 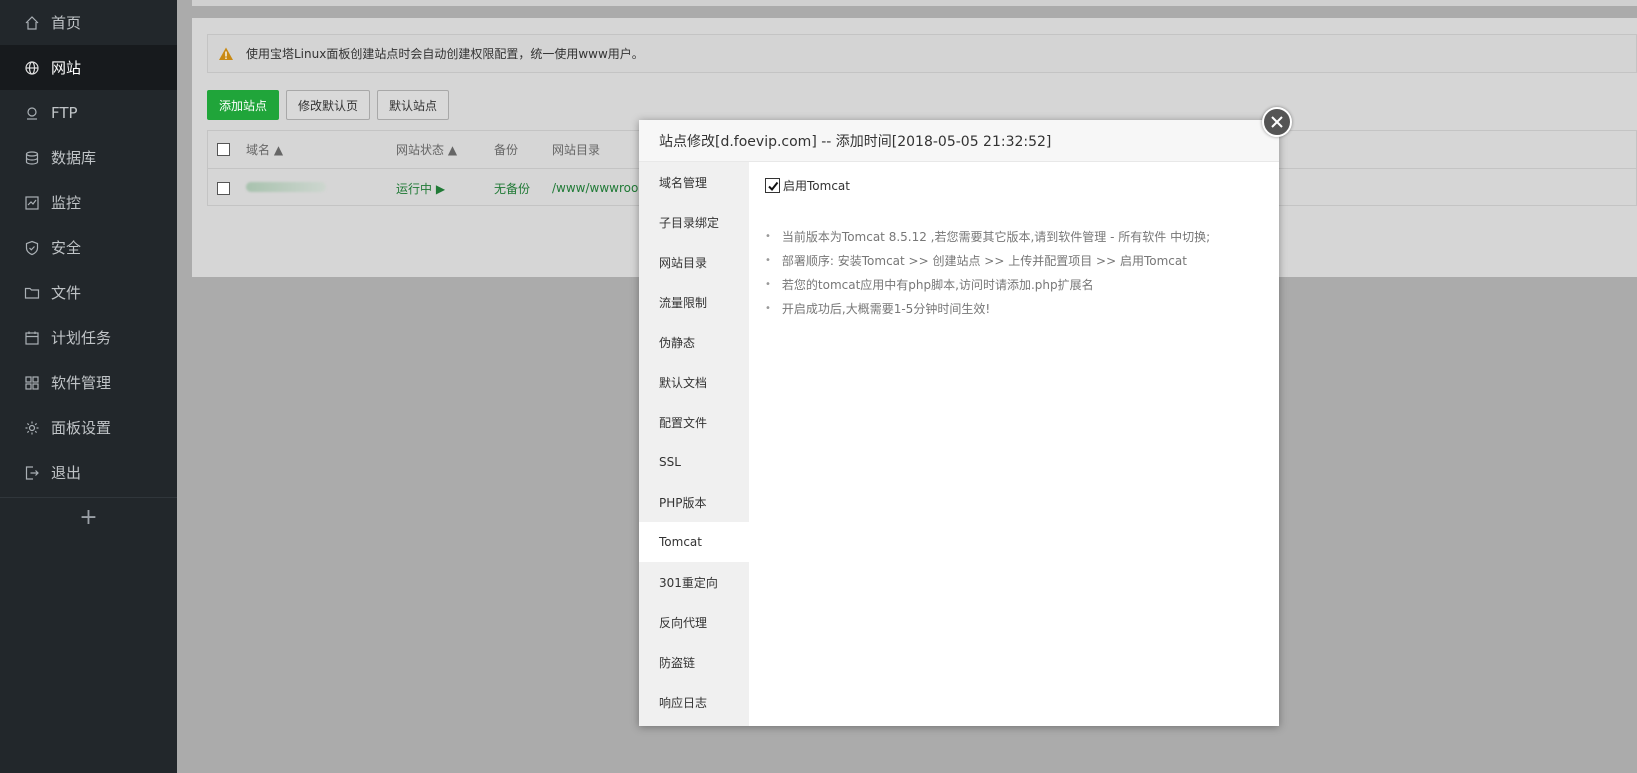 What do you see at coordinates (32, 338) in the screenshot?
I see `calendar-icon` at bounding box center [32, 338].